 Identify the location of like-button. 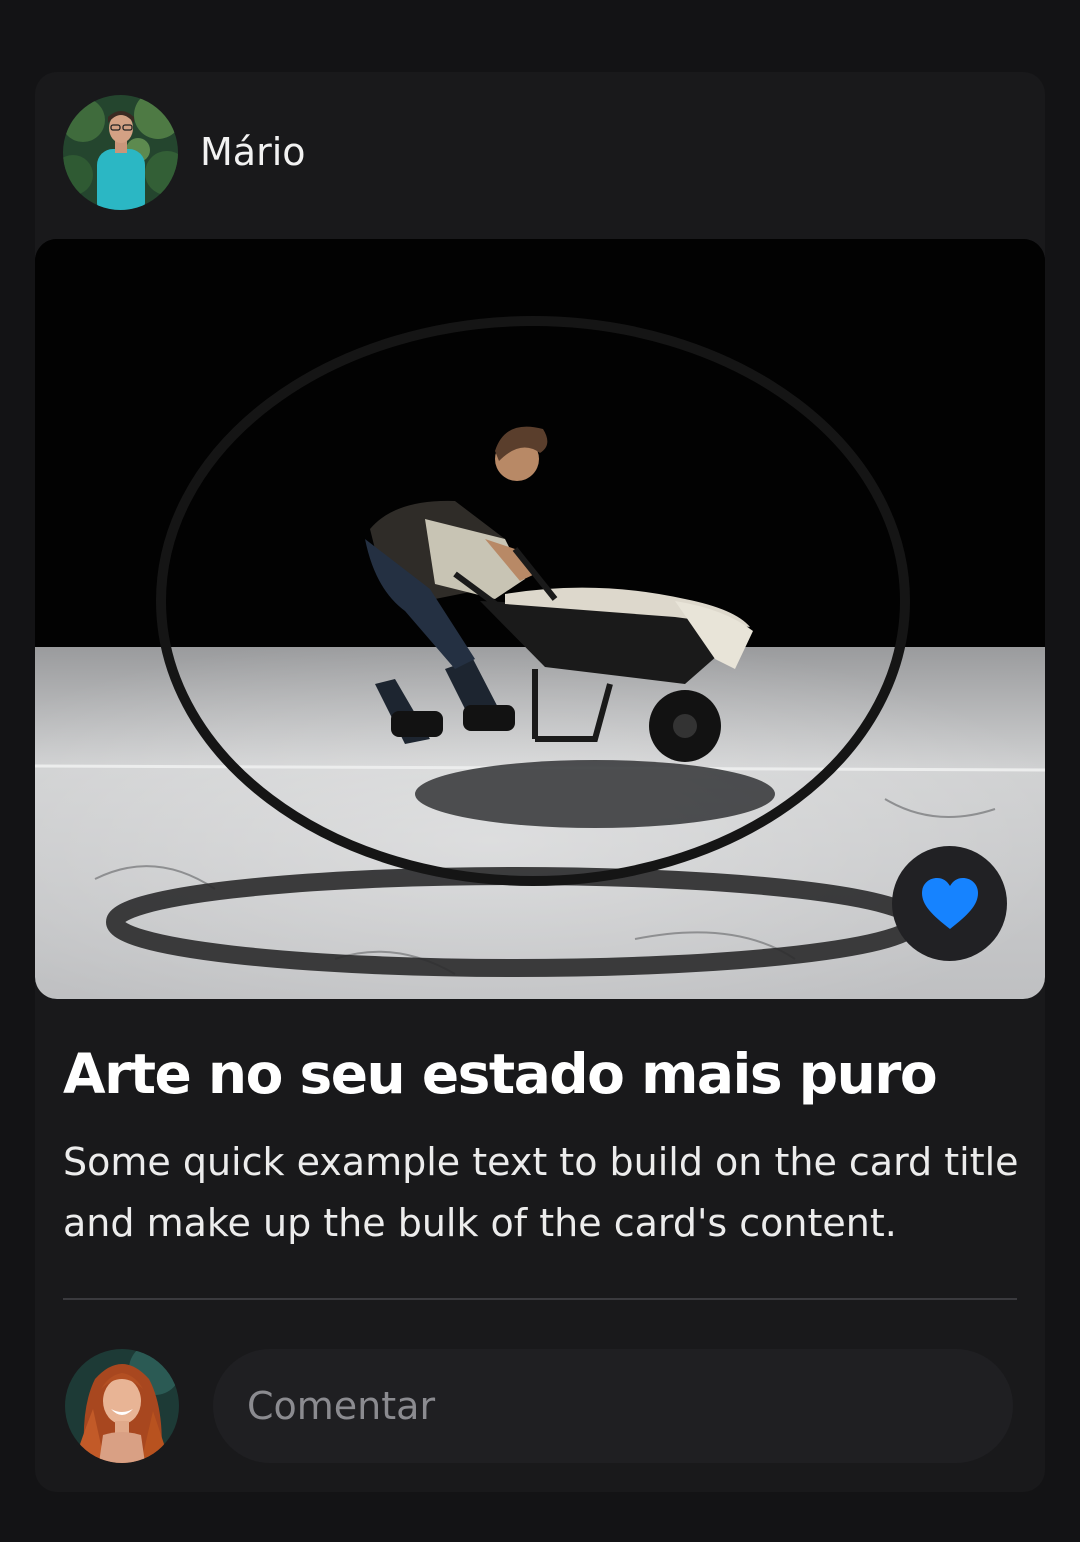
(949, 903).